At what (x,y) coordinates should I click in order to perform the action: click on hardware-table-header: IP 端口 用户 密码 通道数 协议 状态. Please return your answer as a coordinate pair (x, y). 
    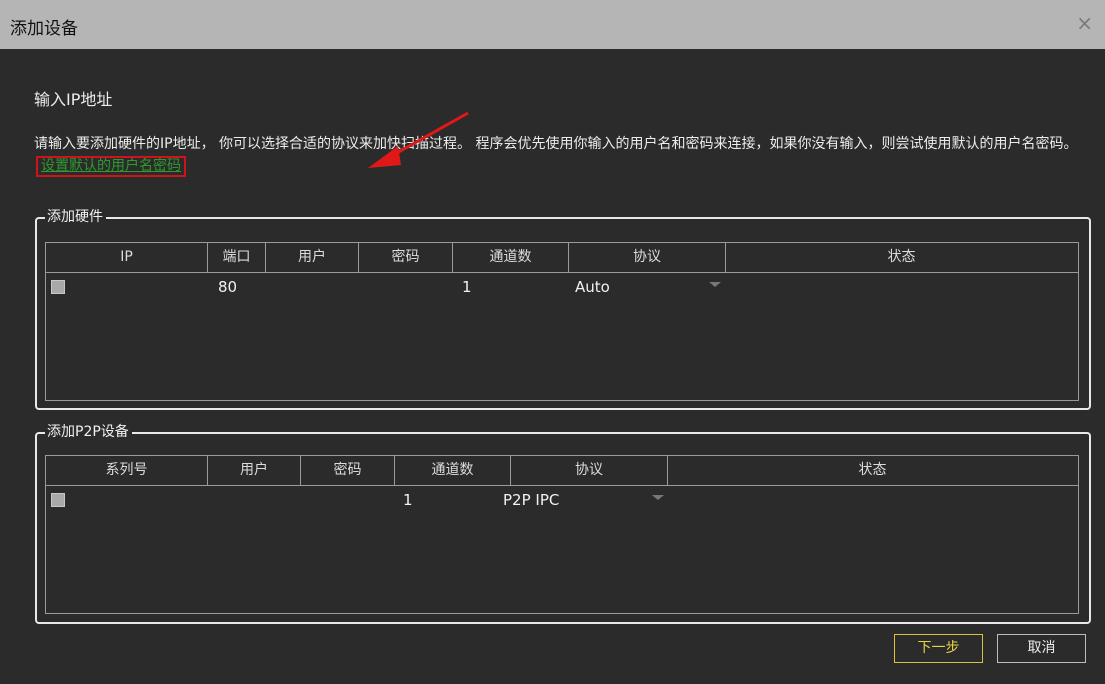
    Looking at the image, I should click on (562, 258).